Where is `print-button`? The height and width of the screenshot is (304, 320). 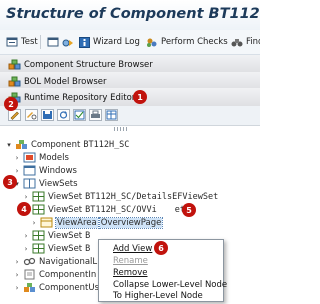
print-button is located at coordinates (95, 115).